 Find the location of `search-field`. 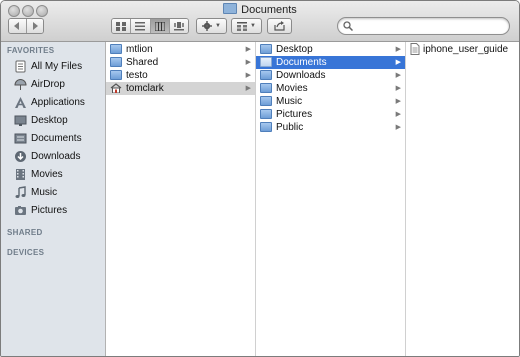

search-field is located at coordinates (423, 26).